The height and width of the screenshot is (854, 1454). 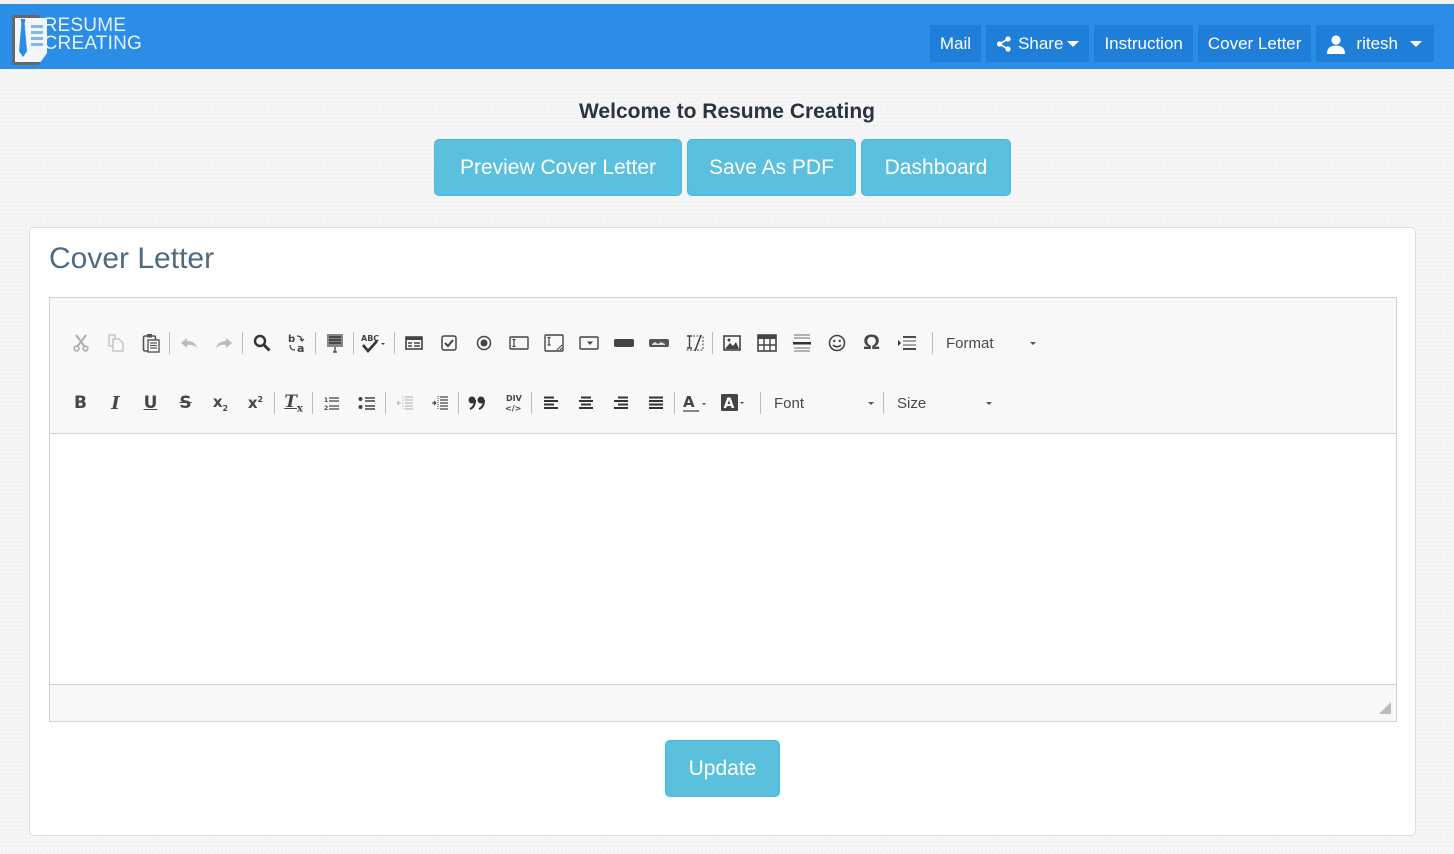 I want to click on numbered-list-icon: 12, so click(x=331, y=404).